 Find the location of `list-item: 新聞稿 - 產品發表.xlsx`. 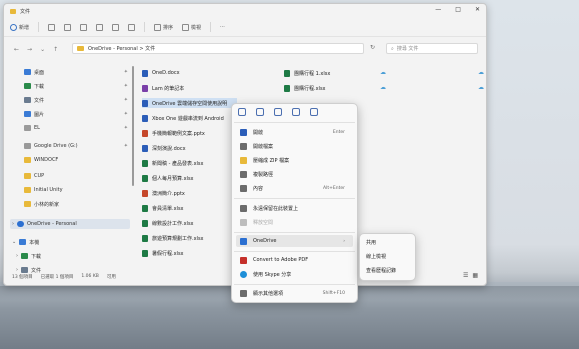

list-item: 新聞稿 - 產品發表.xlsx is located at coordinates (173, 163).